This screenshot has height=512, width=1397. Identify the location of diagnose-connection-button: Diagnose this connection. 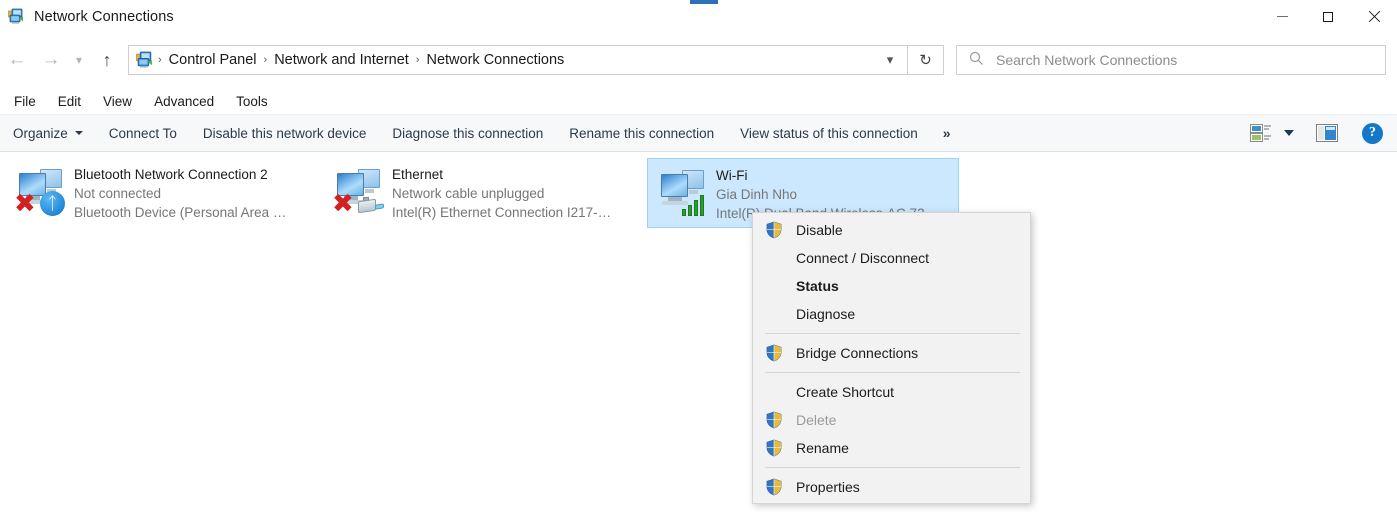
(467, 133).